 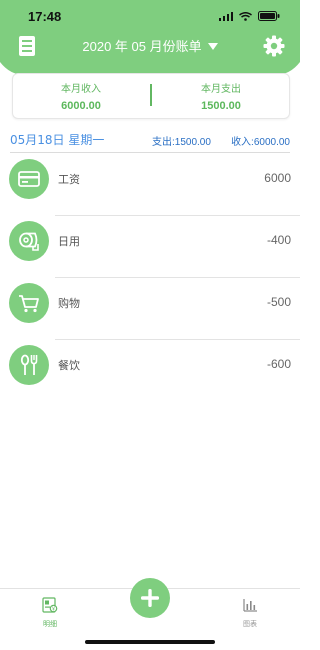 I want to click on status-bar: 17:48, so click(x=150, y=15).